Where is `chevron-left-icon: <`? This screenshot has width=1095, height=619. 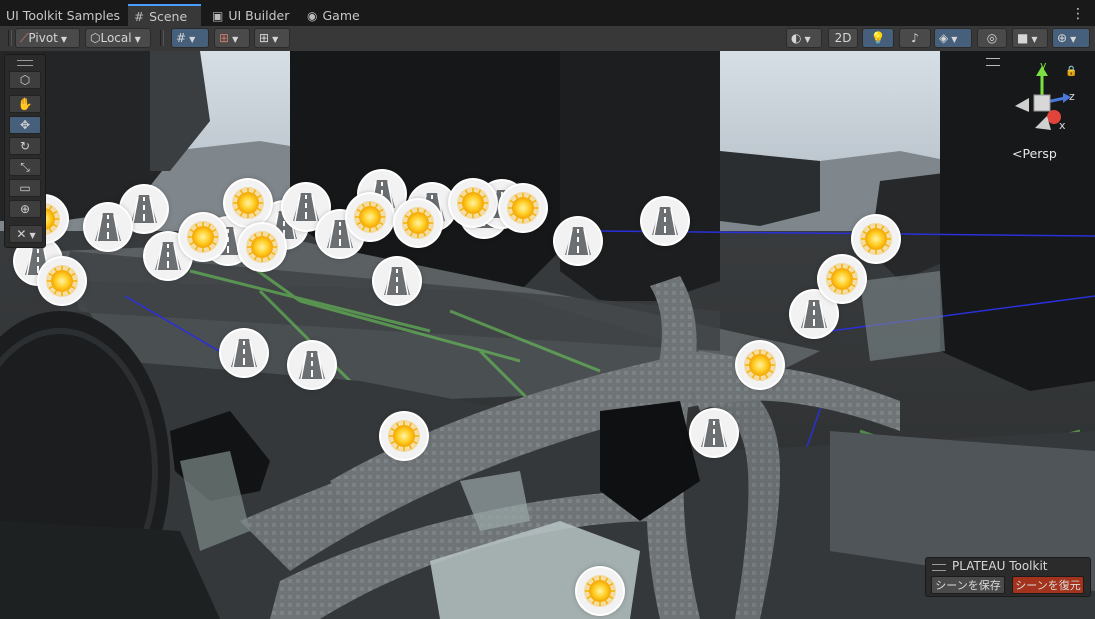
chevron-left-icon: < is located at coordinates (1017, 153).